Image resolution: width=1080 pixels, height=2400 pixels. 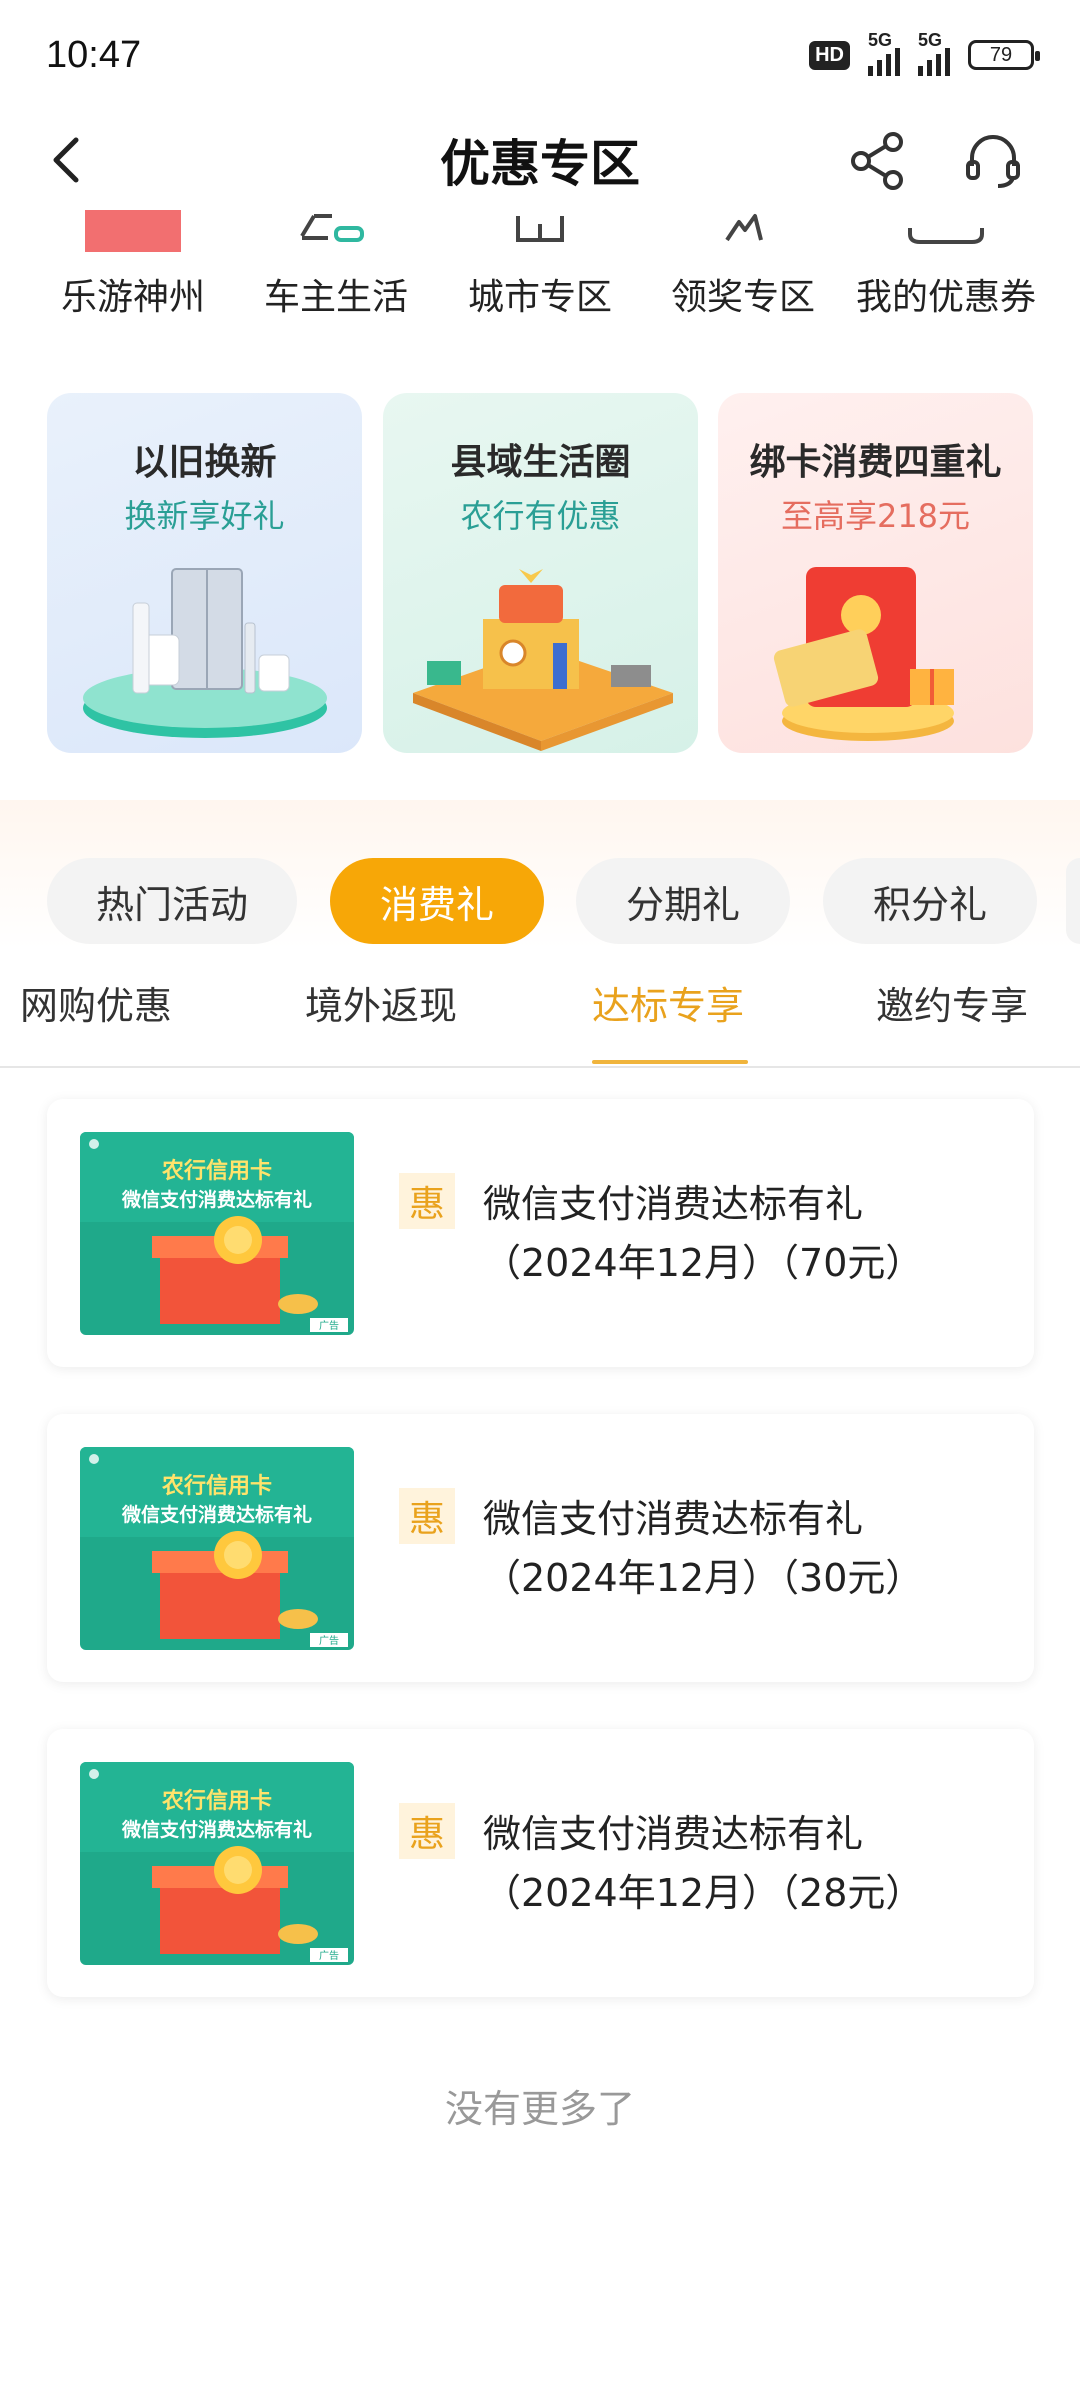 What do you see at coordinates (172, 901) in the screenshot?
I see `tab-hot: 热门活动` at bounding box center [172, 901].